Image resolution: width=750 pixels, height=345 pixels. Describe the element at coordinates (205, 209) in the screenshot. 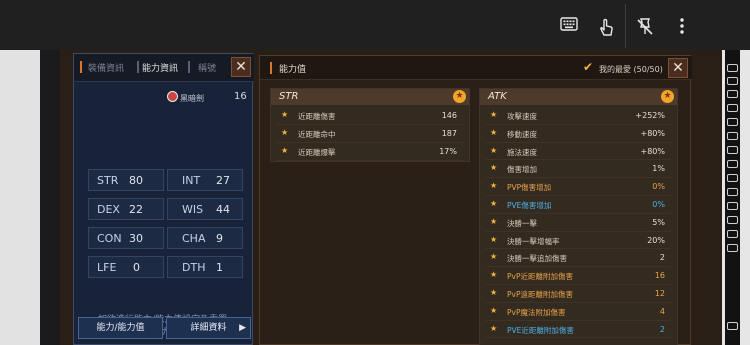

I see `stat-wis: WIS 44` at that location.